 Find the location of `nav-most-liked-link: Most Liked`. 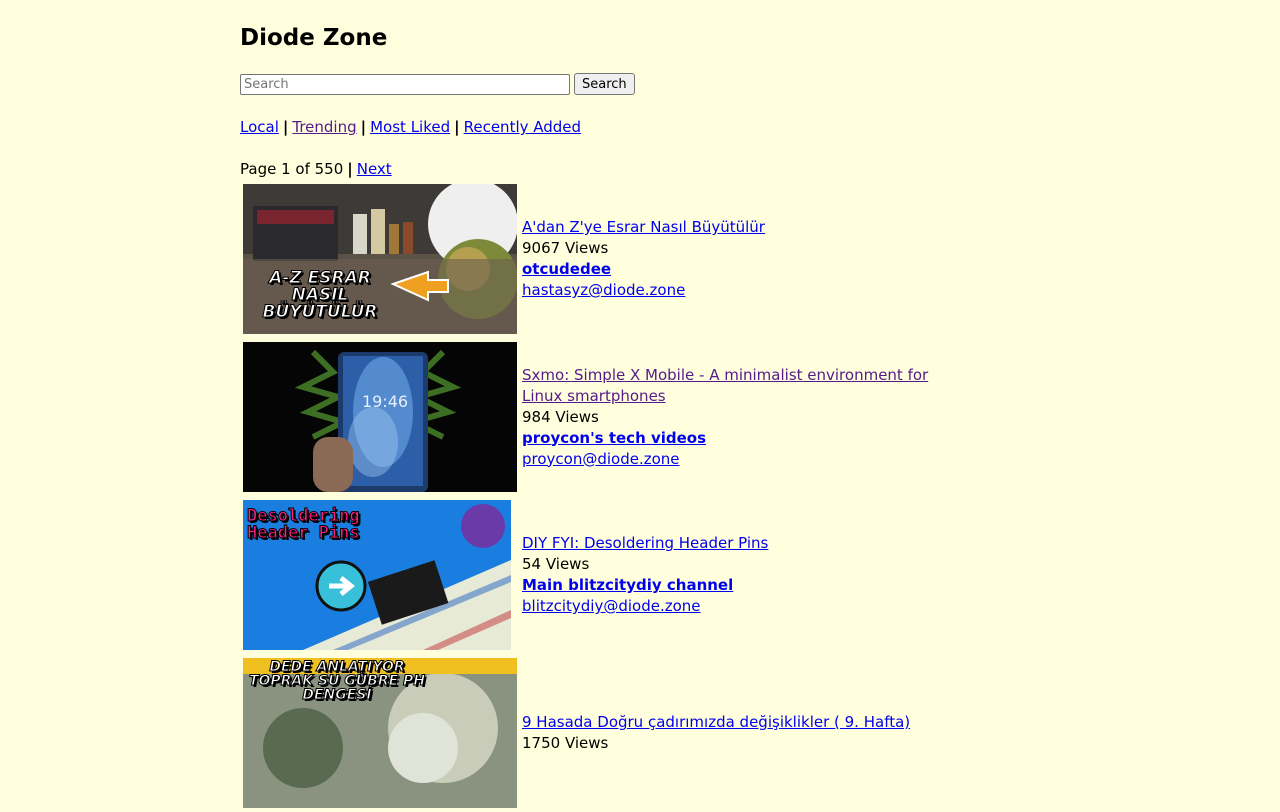

nav-most-liked-link: Most Liked is located at coordinates (410, 127).